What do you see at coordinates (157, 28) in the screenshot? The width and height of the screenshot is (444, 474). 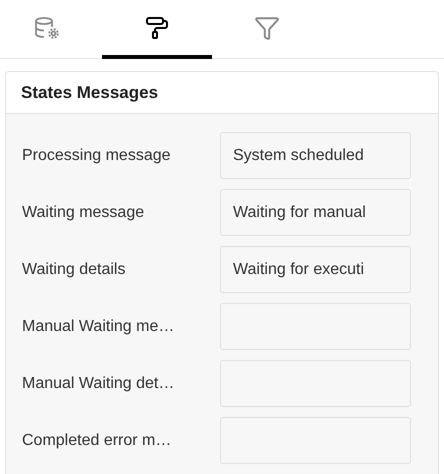 I see `paint-roller-icon` at bounding box center [157, 28].